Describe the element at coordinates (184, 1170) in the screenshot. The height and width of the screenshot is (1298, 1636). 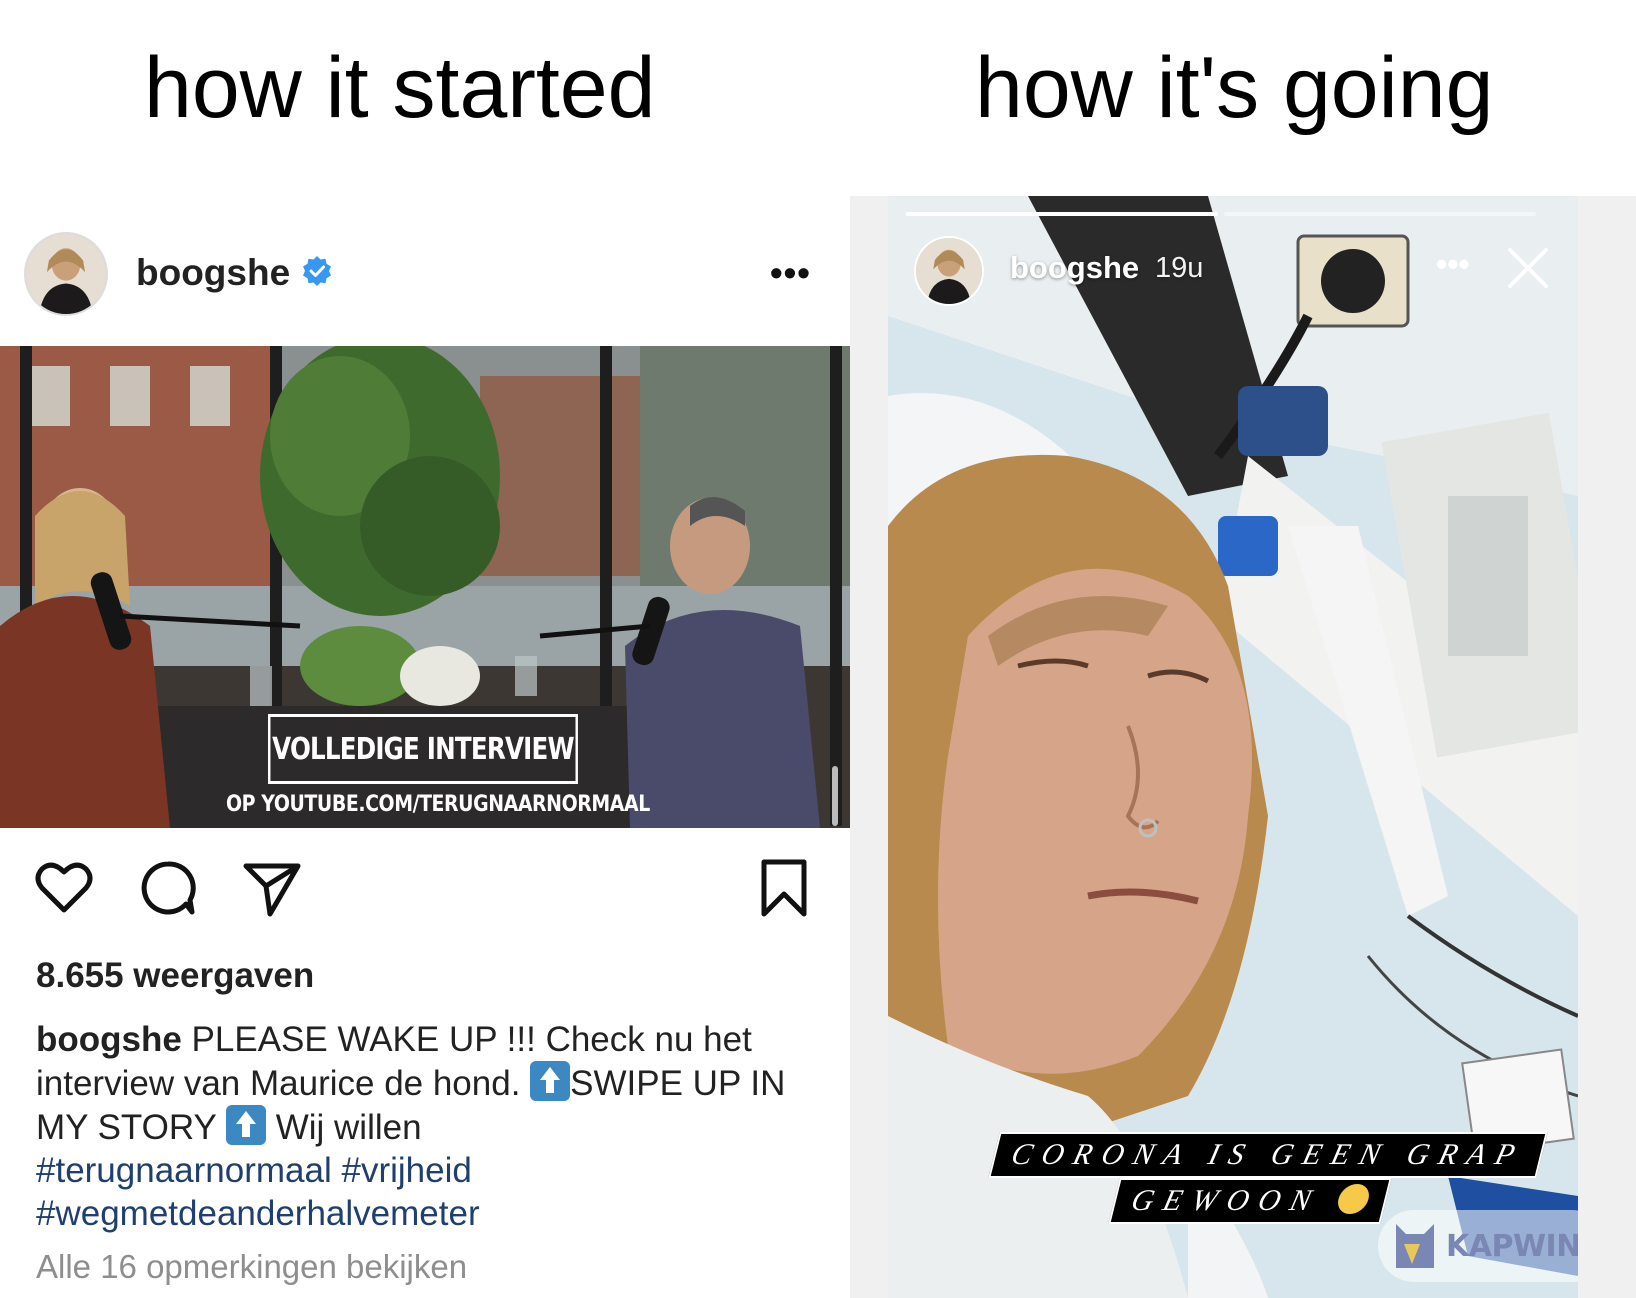
I see `hashtag-link: #terugnaarnormaal` at that location.